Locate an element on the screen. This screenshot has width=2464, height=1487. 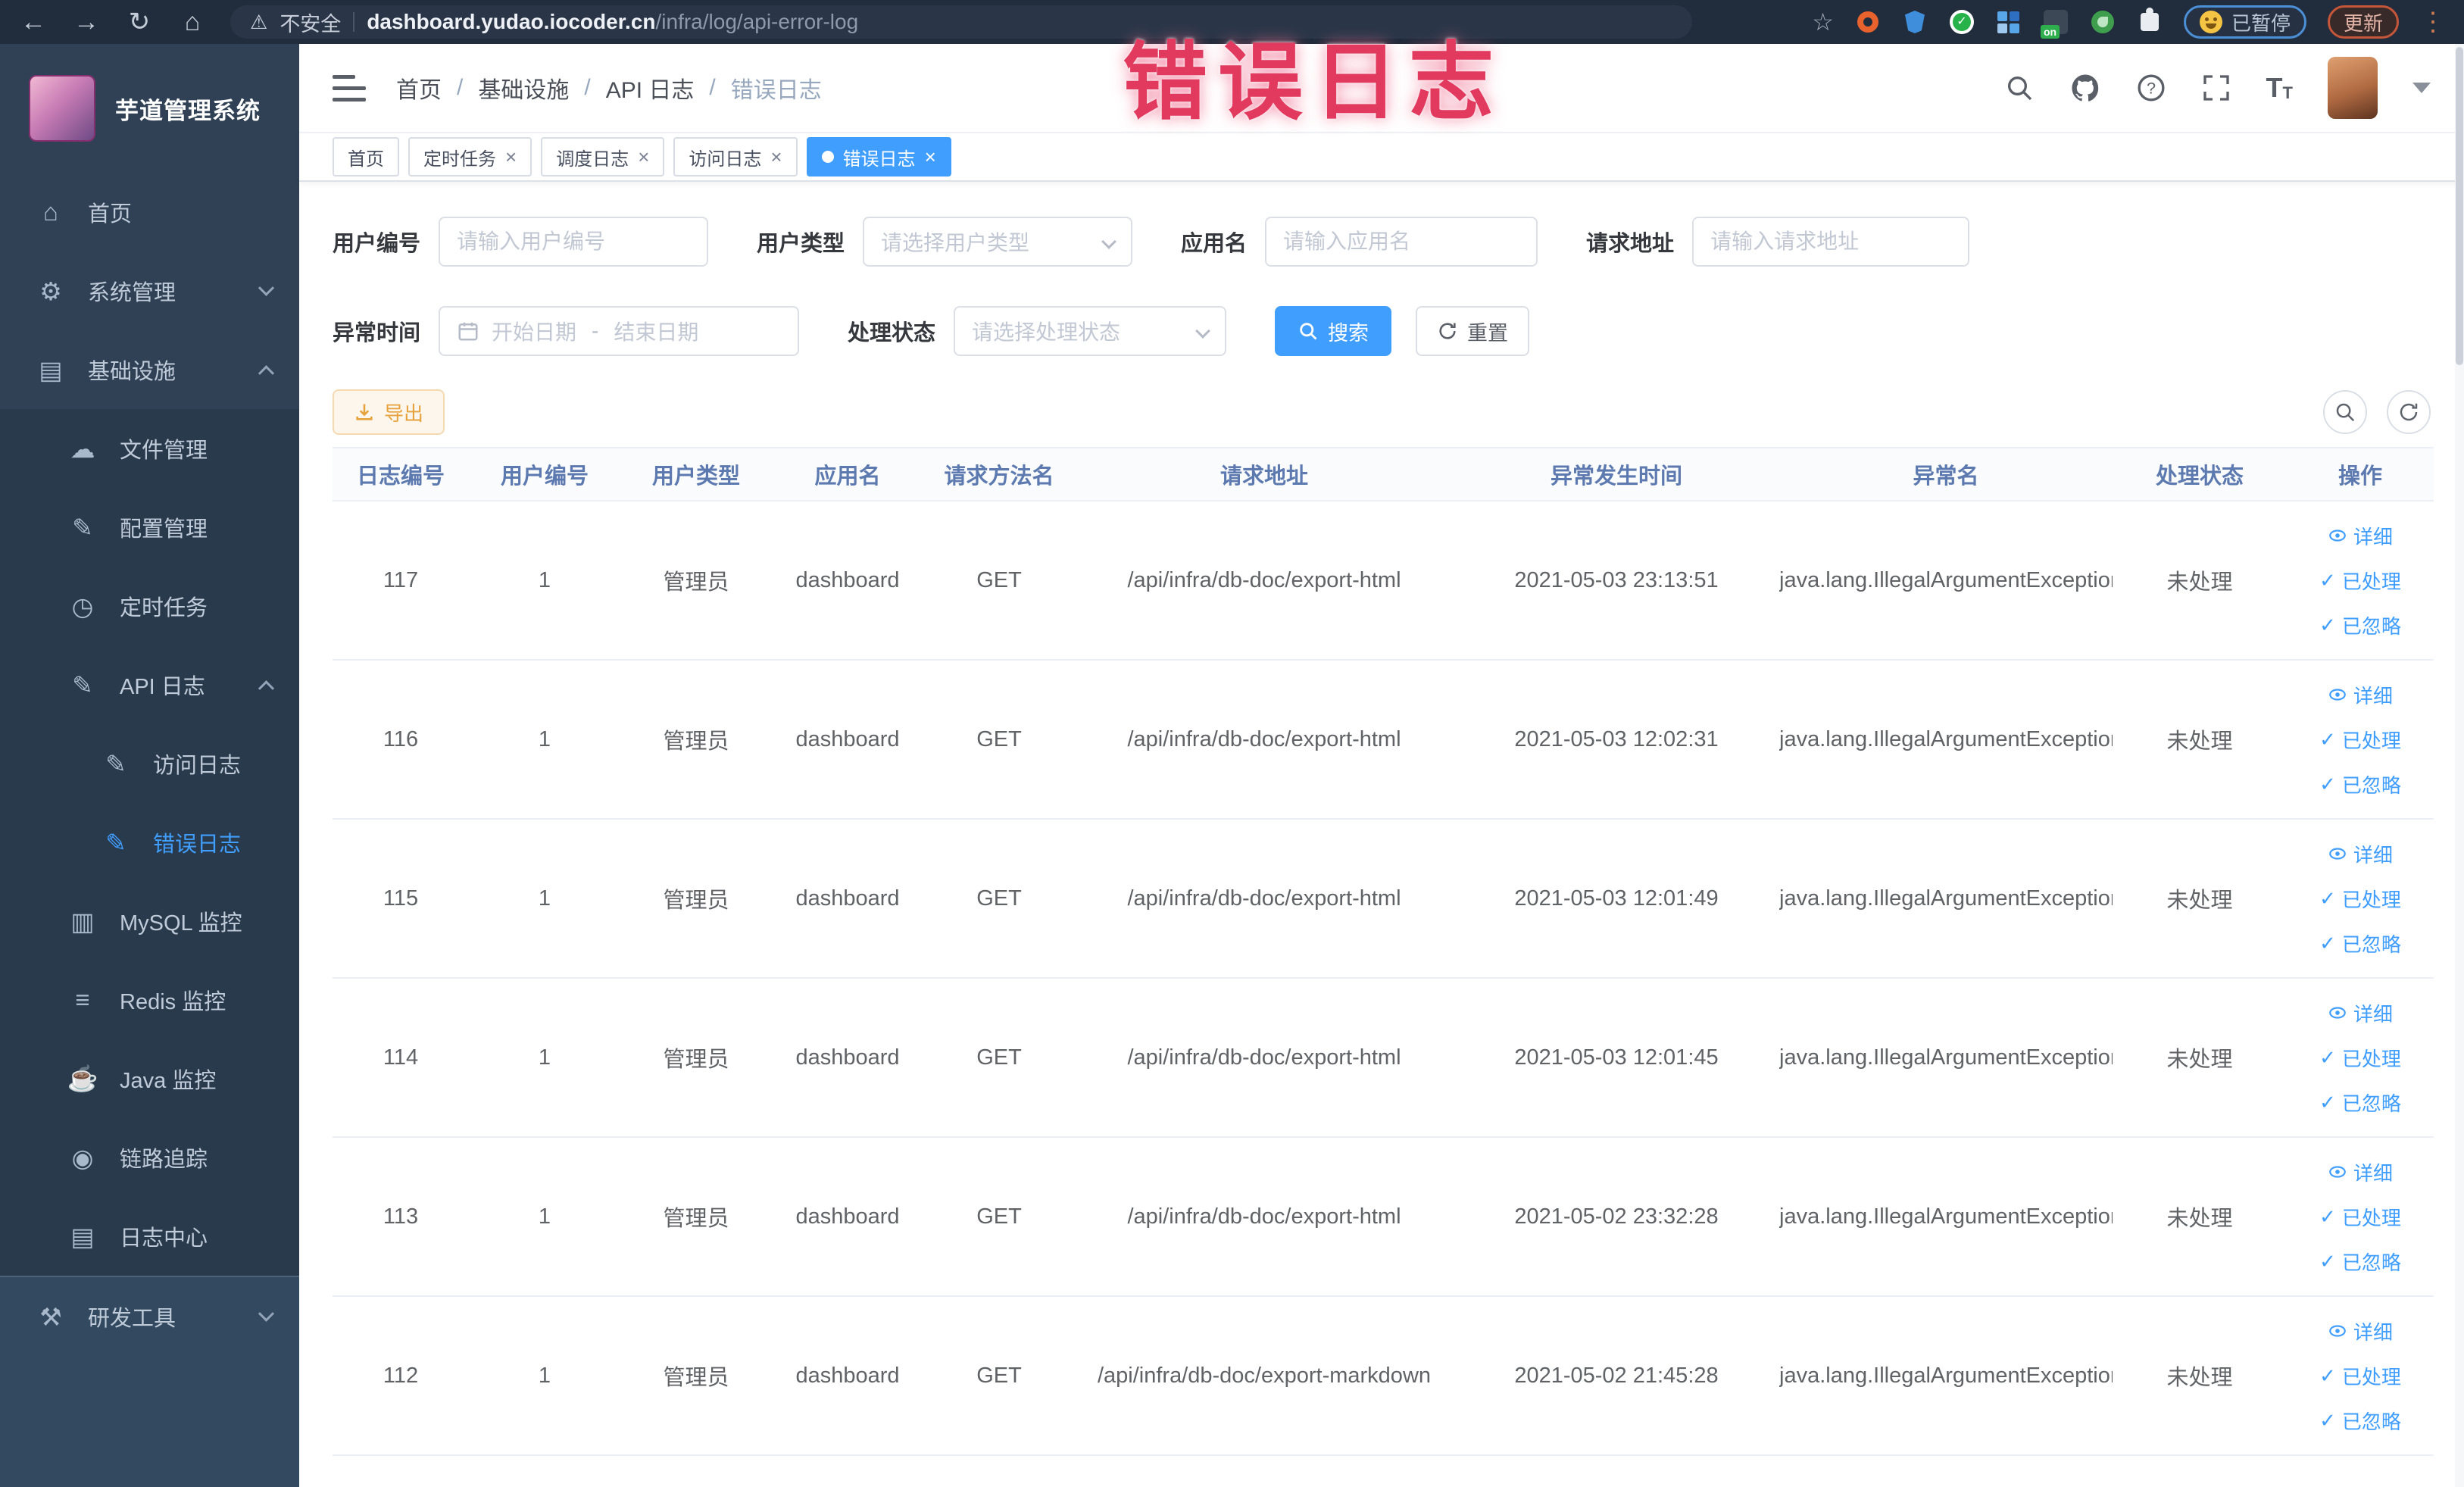
tab-access-log: 访问日志 × is located at coordinates (735, 157).